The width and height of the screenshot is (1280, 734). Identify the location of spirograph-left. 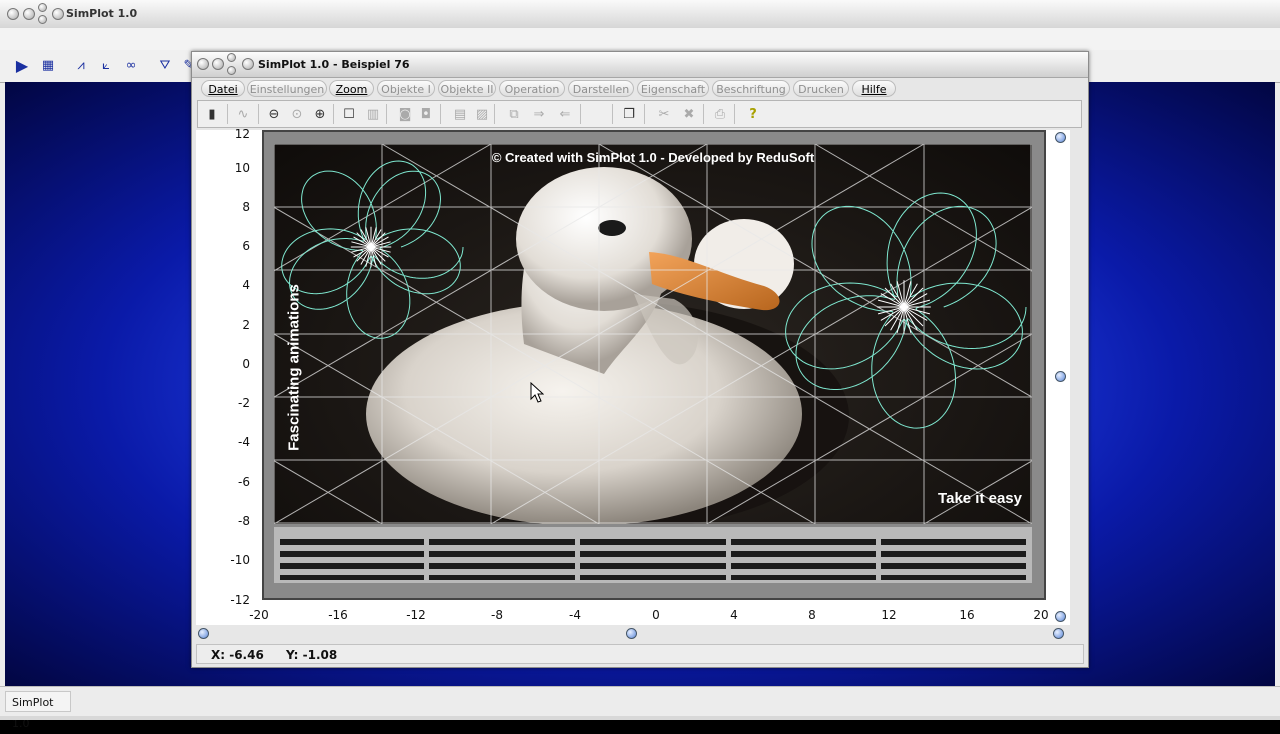
(372, 249).